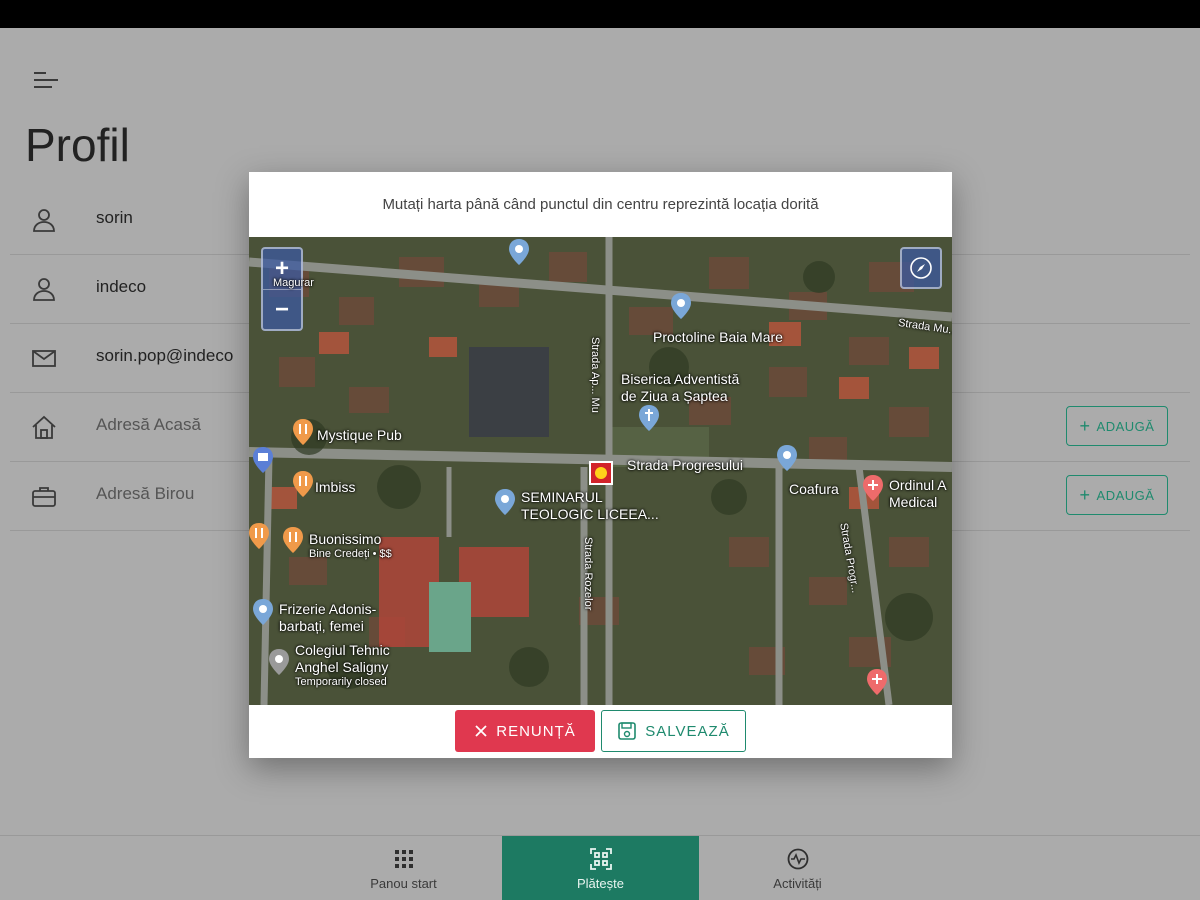 Image resolution: width=1200 pixels, height=900 pixels. Describe the element at coordinates (44, 496) in the screenshot. I see `briefcase-icon` at that location.